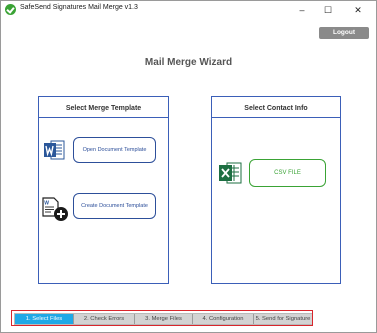 This screenshot has height=333, width=377. I want to click on excel-icon, so click(230, 173).